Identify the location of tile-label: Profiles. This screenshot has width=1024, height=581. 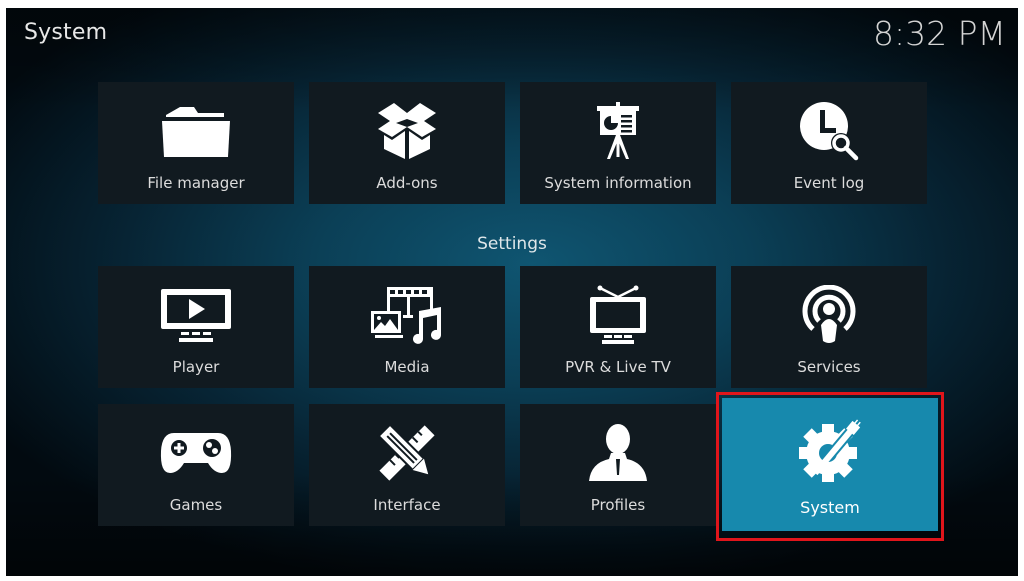
(618, 505).